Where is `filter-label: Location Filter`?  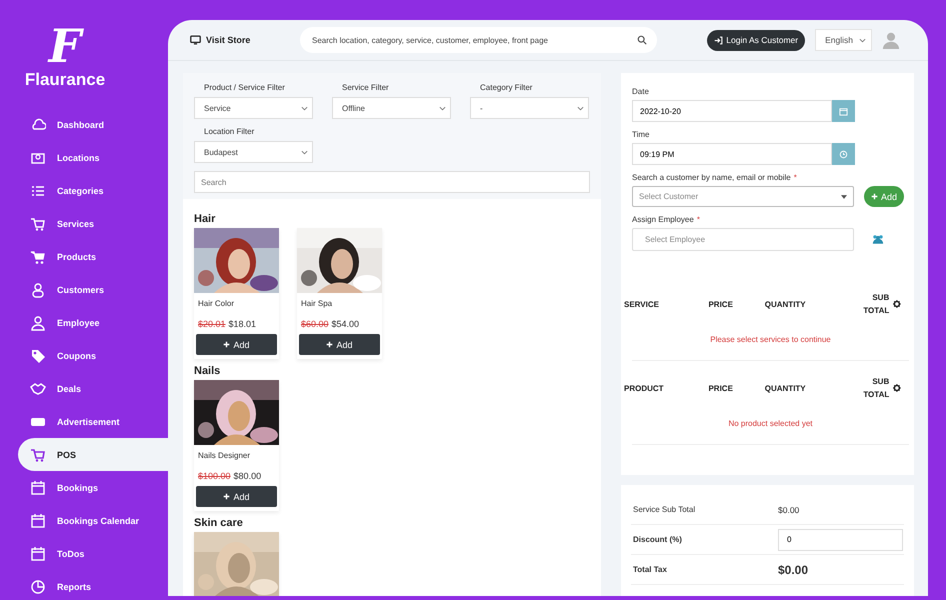 filter-label: Location Filter is located at coordinates (229, 131).